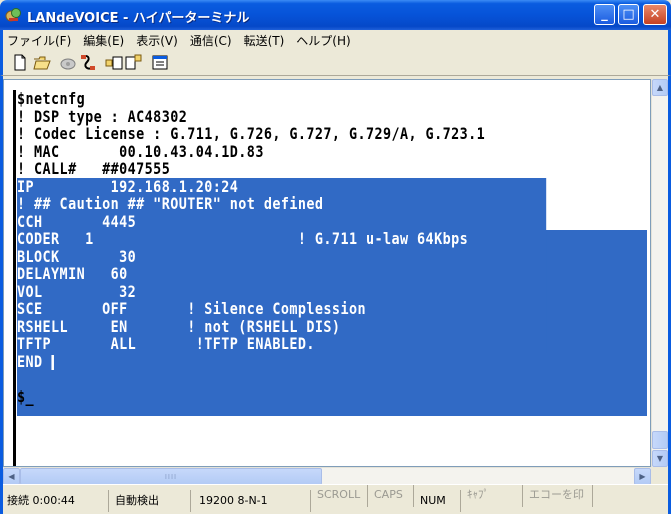 Image resolution: width=671 pixels, height=514 pixels. Describe the element at coordinates (52, 362) in the screenshot. I see `text-cursor` at that location.